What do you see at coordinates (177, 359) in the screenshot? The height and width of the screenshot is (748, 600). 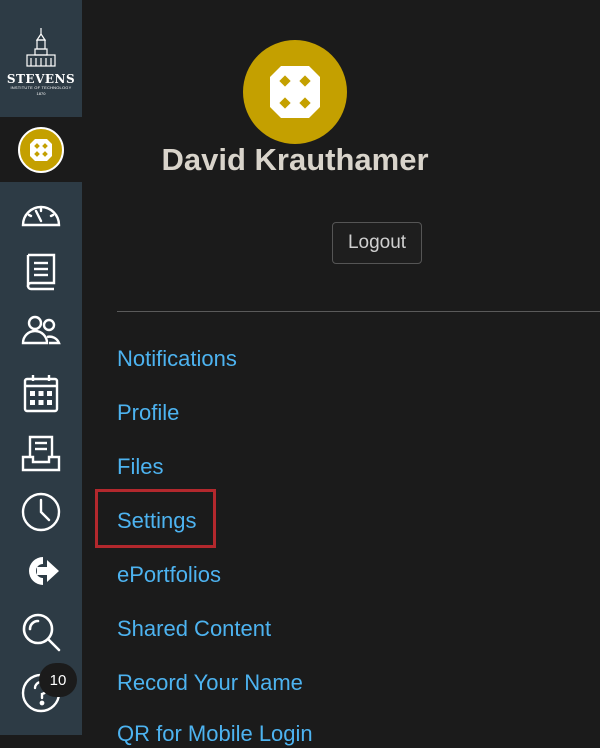 I see `menu-link-notifications: Notifications` at bounding box center [177, 359].